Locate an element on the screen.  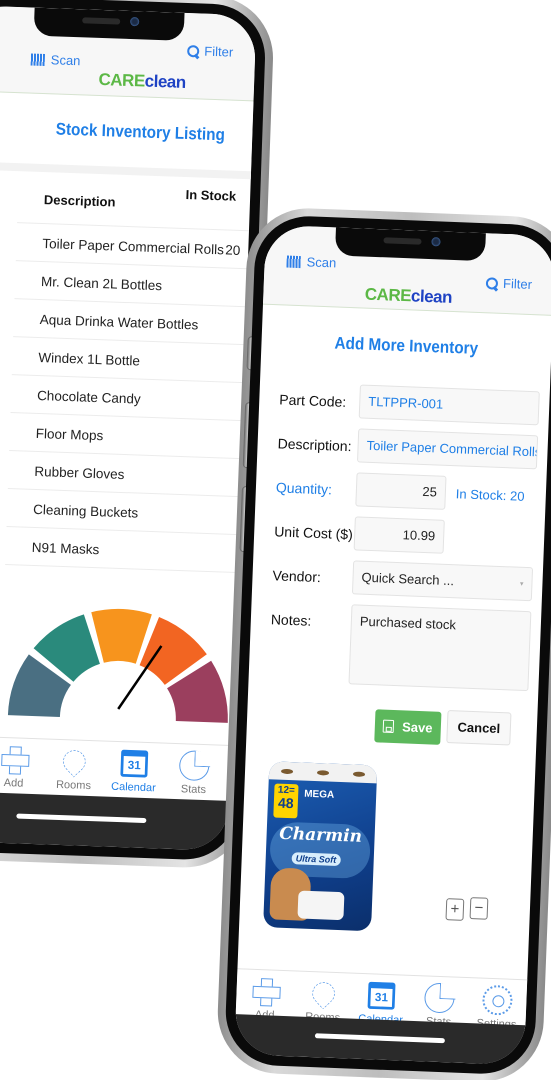
form-row-notes: Notes: Purchased stock is located at coordinates (394, 646).